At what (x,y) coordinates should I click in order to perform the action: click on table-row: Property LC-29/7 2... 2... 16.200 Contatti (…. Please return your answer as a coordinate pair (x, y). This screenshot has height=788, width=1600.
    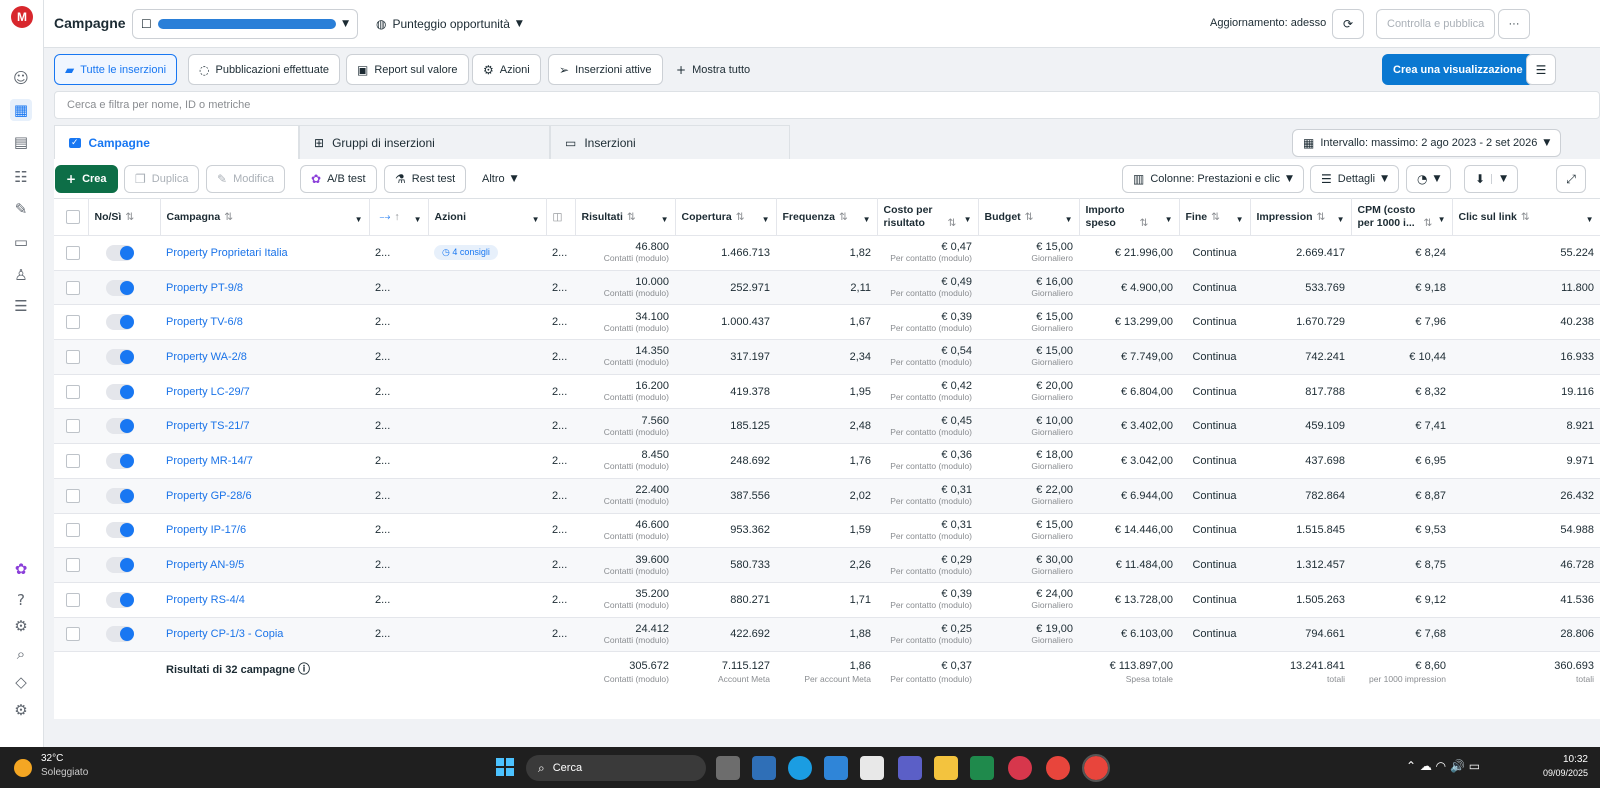
    Looking at the image, I should click on (827, 392).